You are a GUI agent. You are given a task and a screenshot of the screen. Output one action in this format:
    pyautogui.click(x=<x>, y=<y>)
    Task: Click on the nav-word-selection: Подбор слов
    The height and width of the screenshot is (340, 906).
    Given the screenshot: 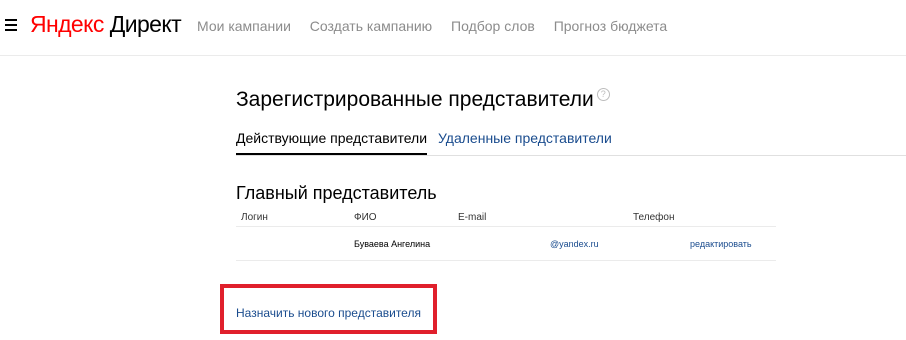 What is the action you would take?
    pyautogui.click(x=493, y=26)
    